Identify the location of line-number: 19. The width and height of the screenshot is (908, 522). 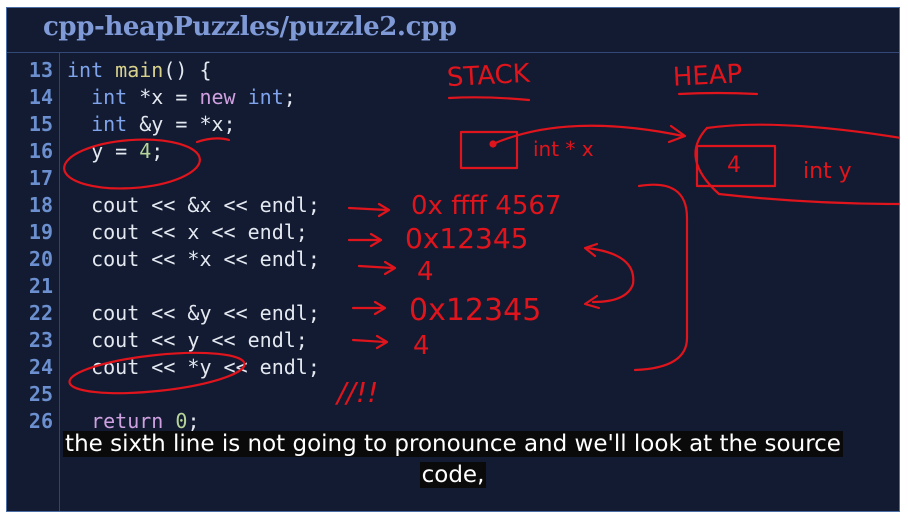
(40, 232).